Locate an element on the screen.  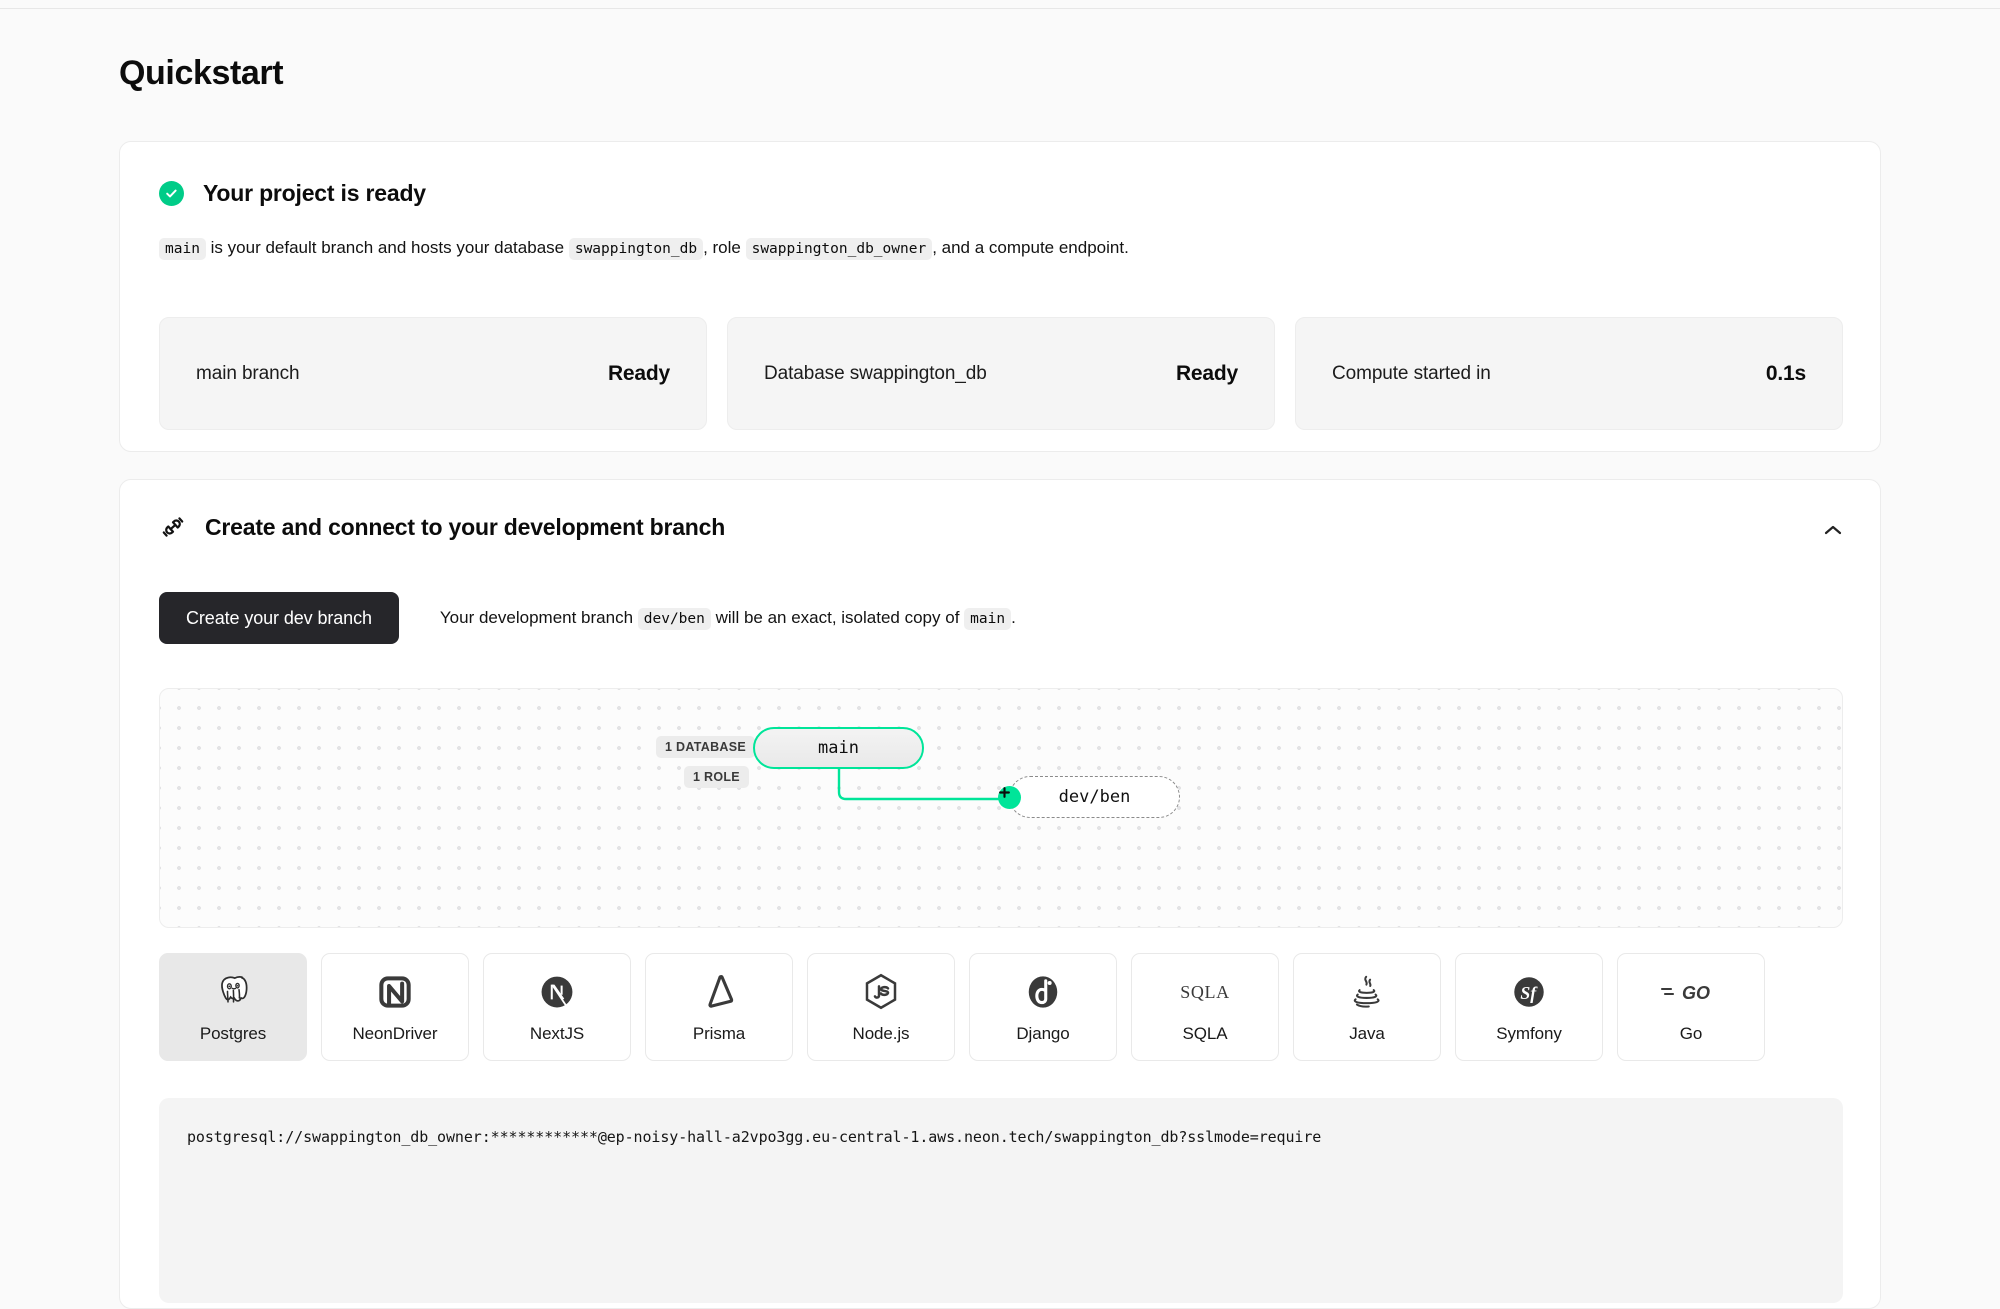
branch-node-main: main is located at coordinates (838, 748).